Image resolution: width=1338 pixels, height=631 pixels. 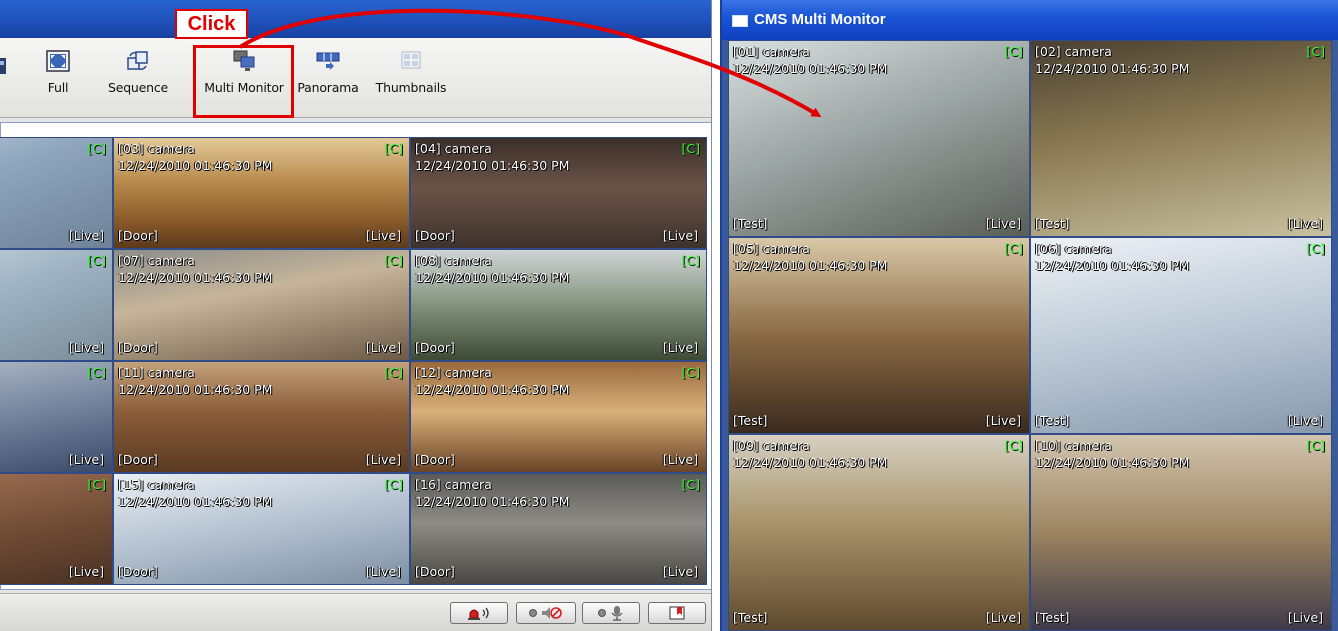 I want to click on sequence-label: Sequence, so click(x=138, y=87).